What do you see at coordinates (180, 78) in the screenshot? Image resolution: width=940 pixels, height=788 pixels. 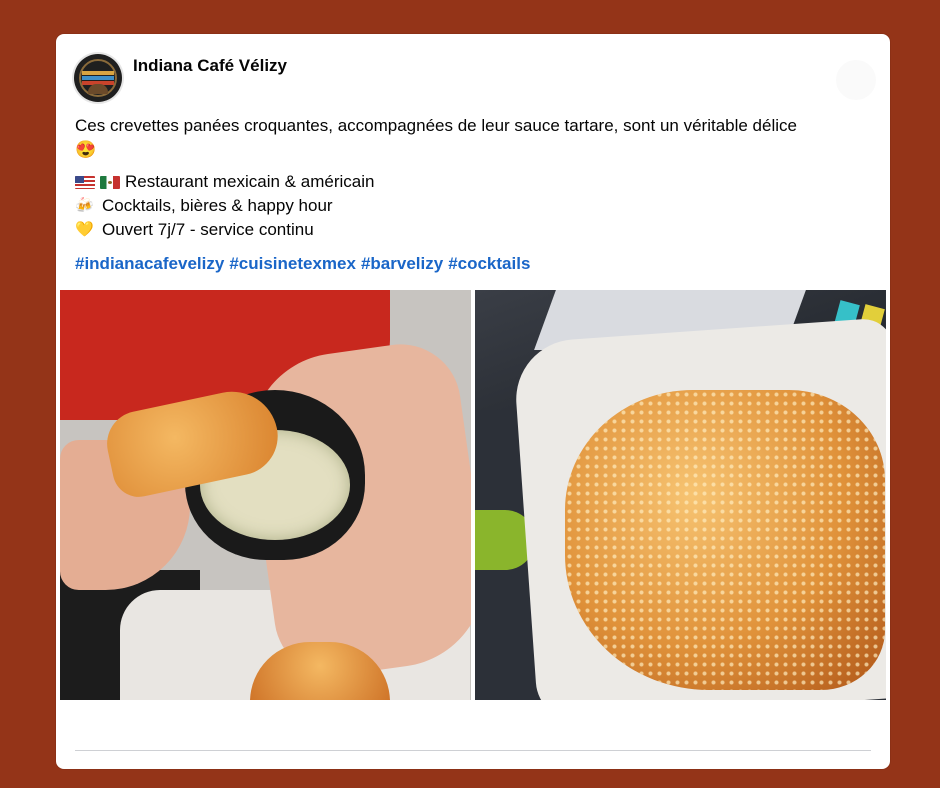 I see `post-header: Indiana Café Vélizy` at bounding box center [180, 78].